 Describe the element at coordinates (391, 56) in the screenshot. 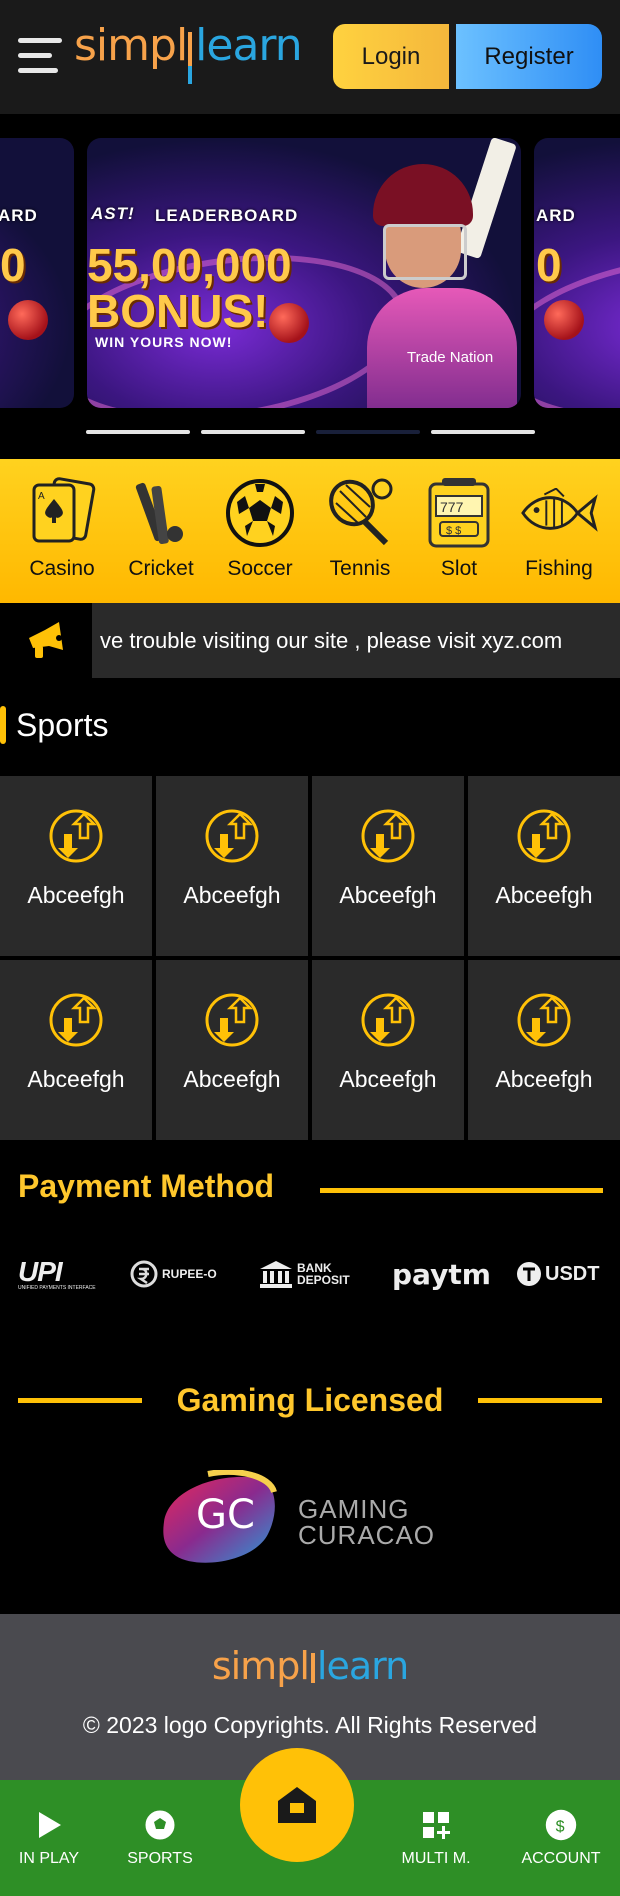

I see `login-button: Login` at that location.